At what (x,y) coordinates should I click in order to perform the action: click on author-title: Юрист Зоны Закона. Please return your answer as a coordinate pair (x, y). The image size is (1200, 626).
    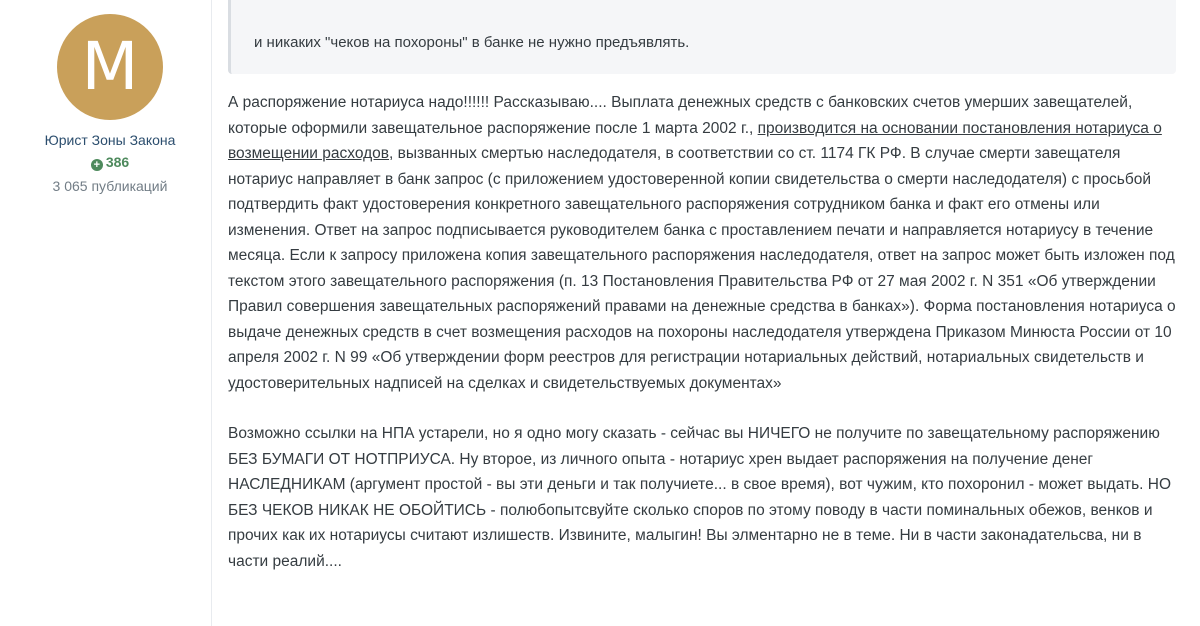
    Looking at the image, I should click on (110, 140).